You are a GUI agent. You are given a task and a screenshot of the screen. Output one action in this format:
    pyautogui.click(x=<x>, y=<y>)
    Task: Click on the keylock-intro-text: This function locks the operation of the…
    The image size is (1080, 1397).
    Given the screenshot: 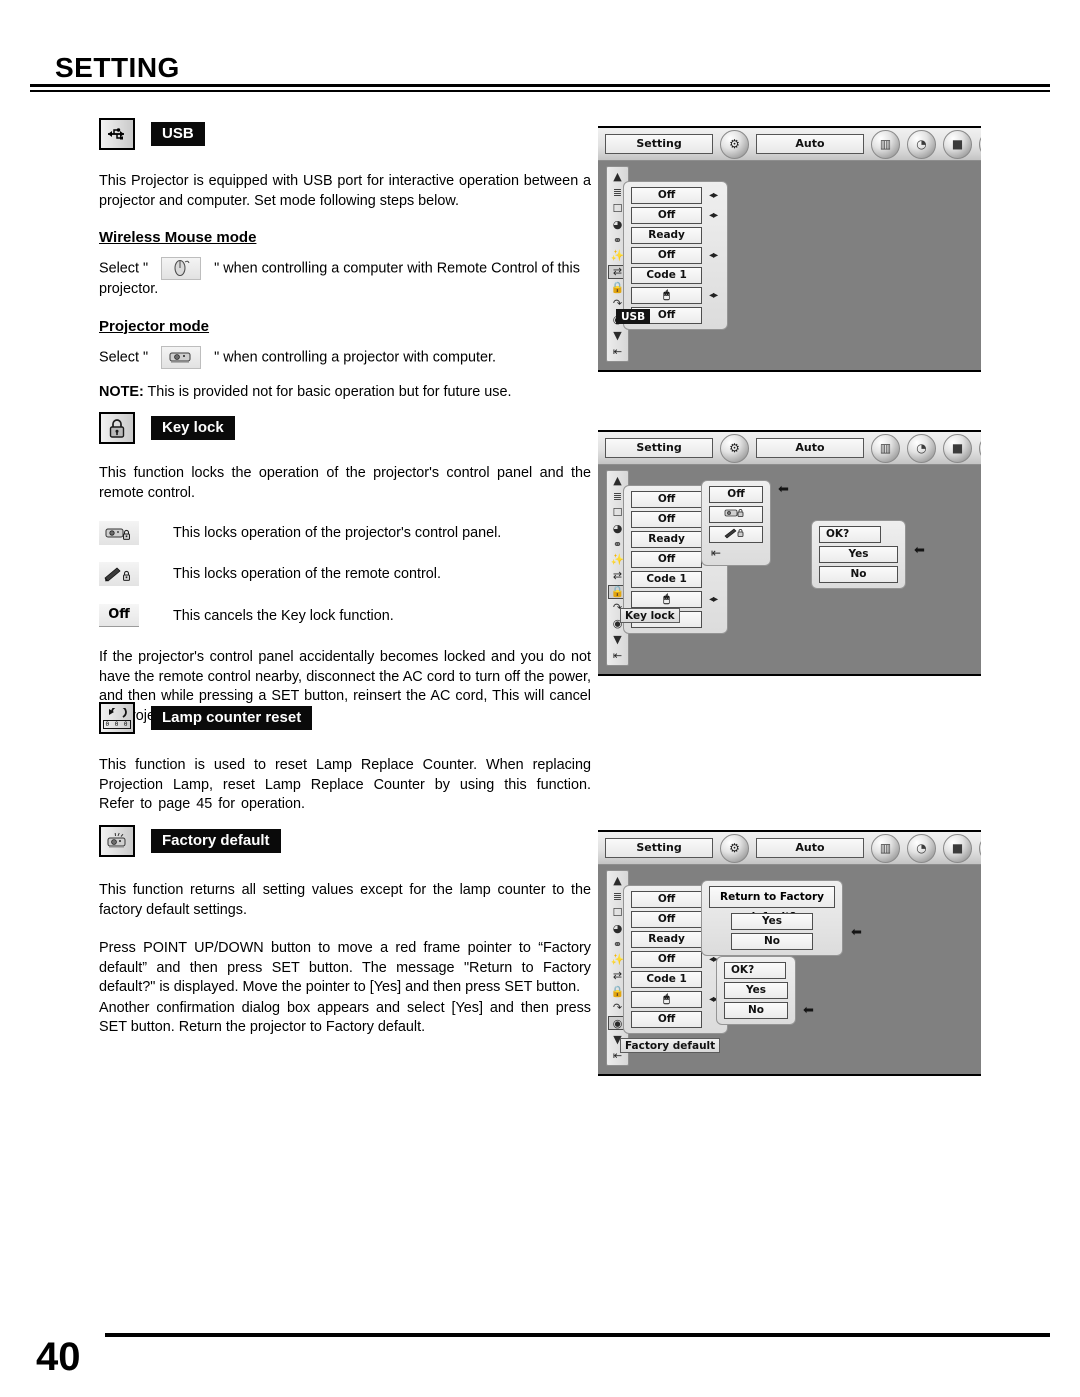 What is the action you would take?
    pyautogui.click(x=345, y=483)
    